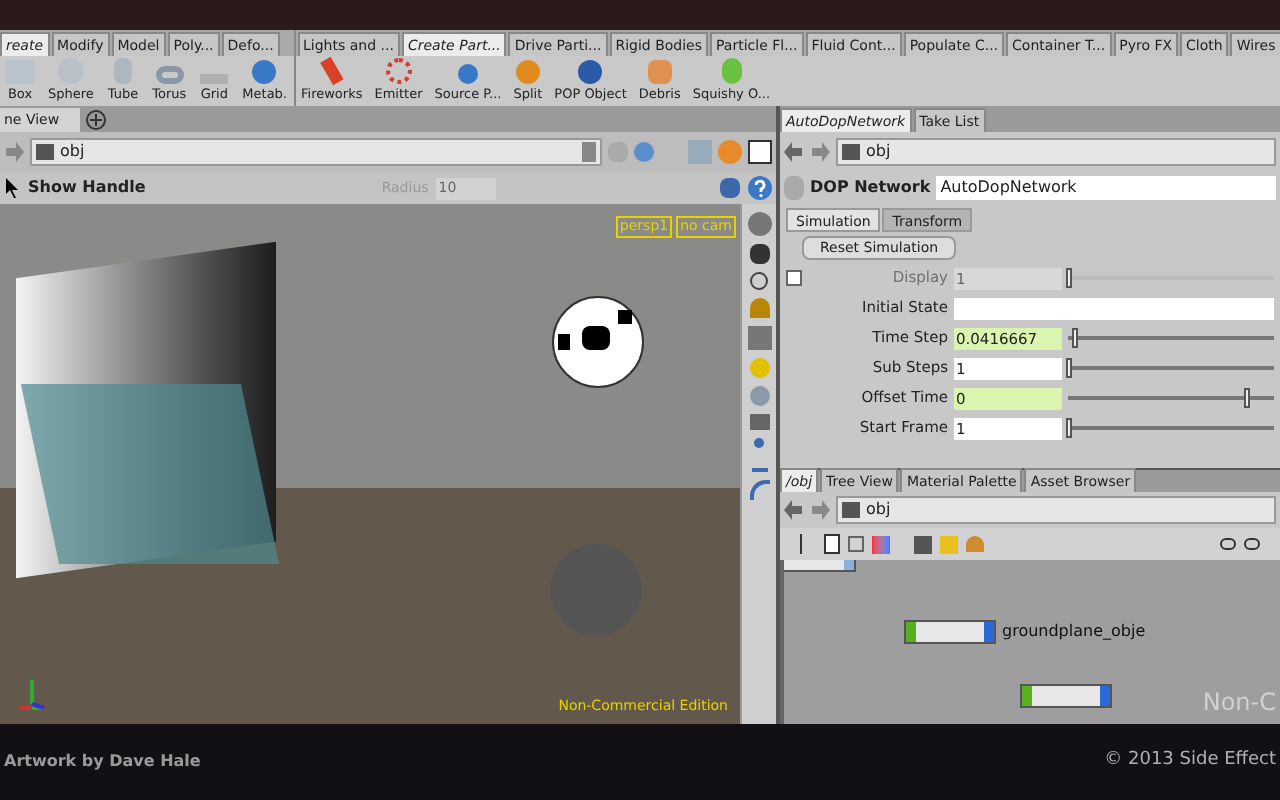 This screenshot has height=800, width=1280. Describe the element at coordinates (1074, 632) in the screenshot. I see `node-label: groundplane_obje` at that location.